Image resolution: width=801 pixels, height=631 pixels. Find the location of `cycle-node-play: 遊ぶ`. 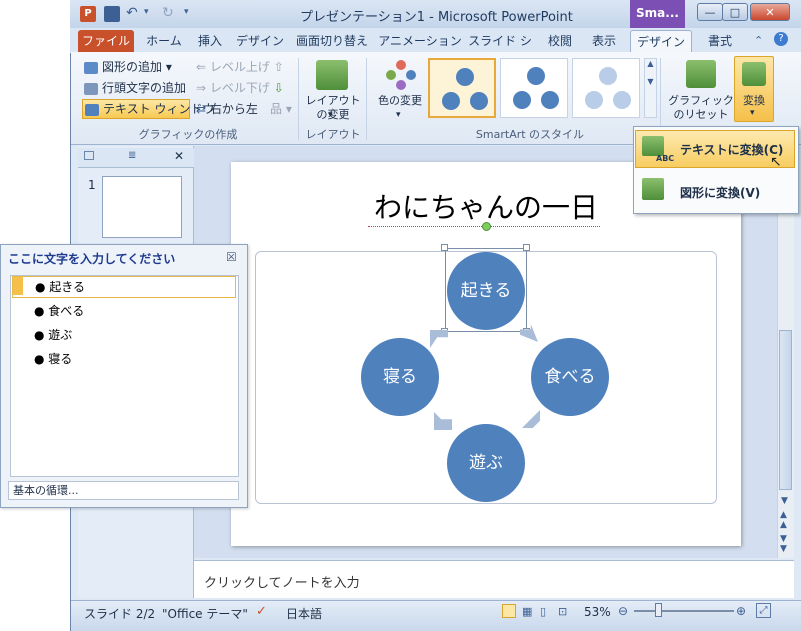

cycle-node-play: 遊ぶ is located at coordinates (486, 463).